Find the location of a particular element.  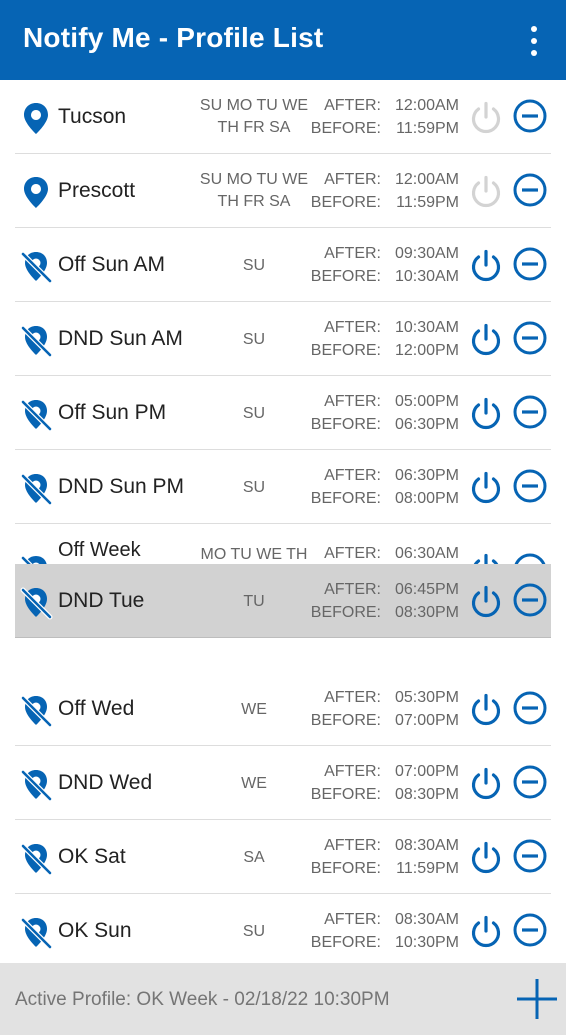

profile-row: DND Sun PM SU AFTER: BEFORE: 06:30PM 08:00PM is located at coordinates (283, 487).